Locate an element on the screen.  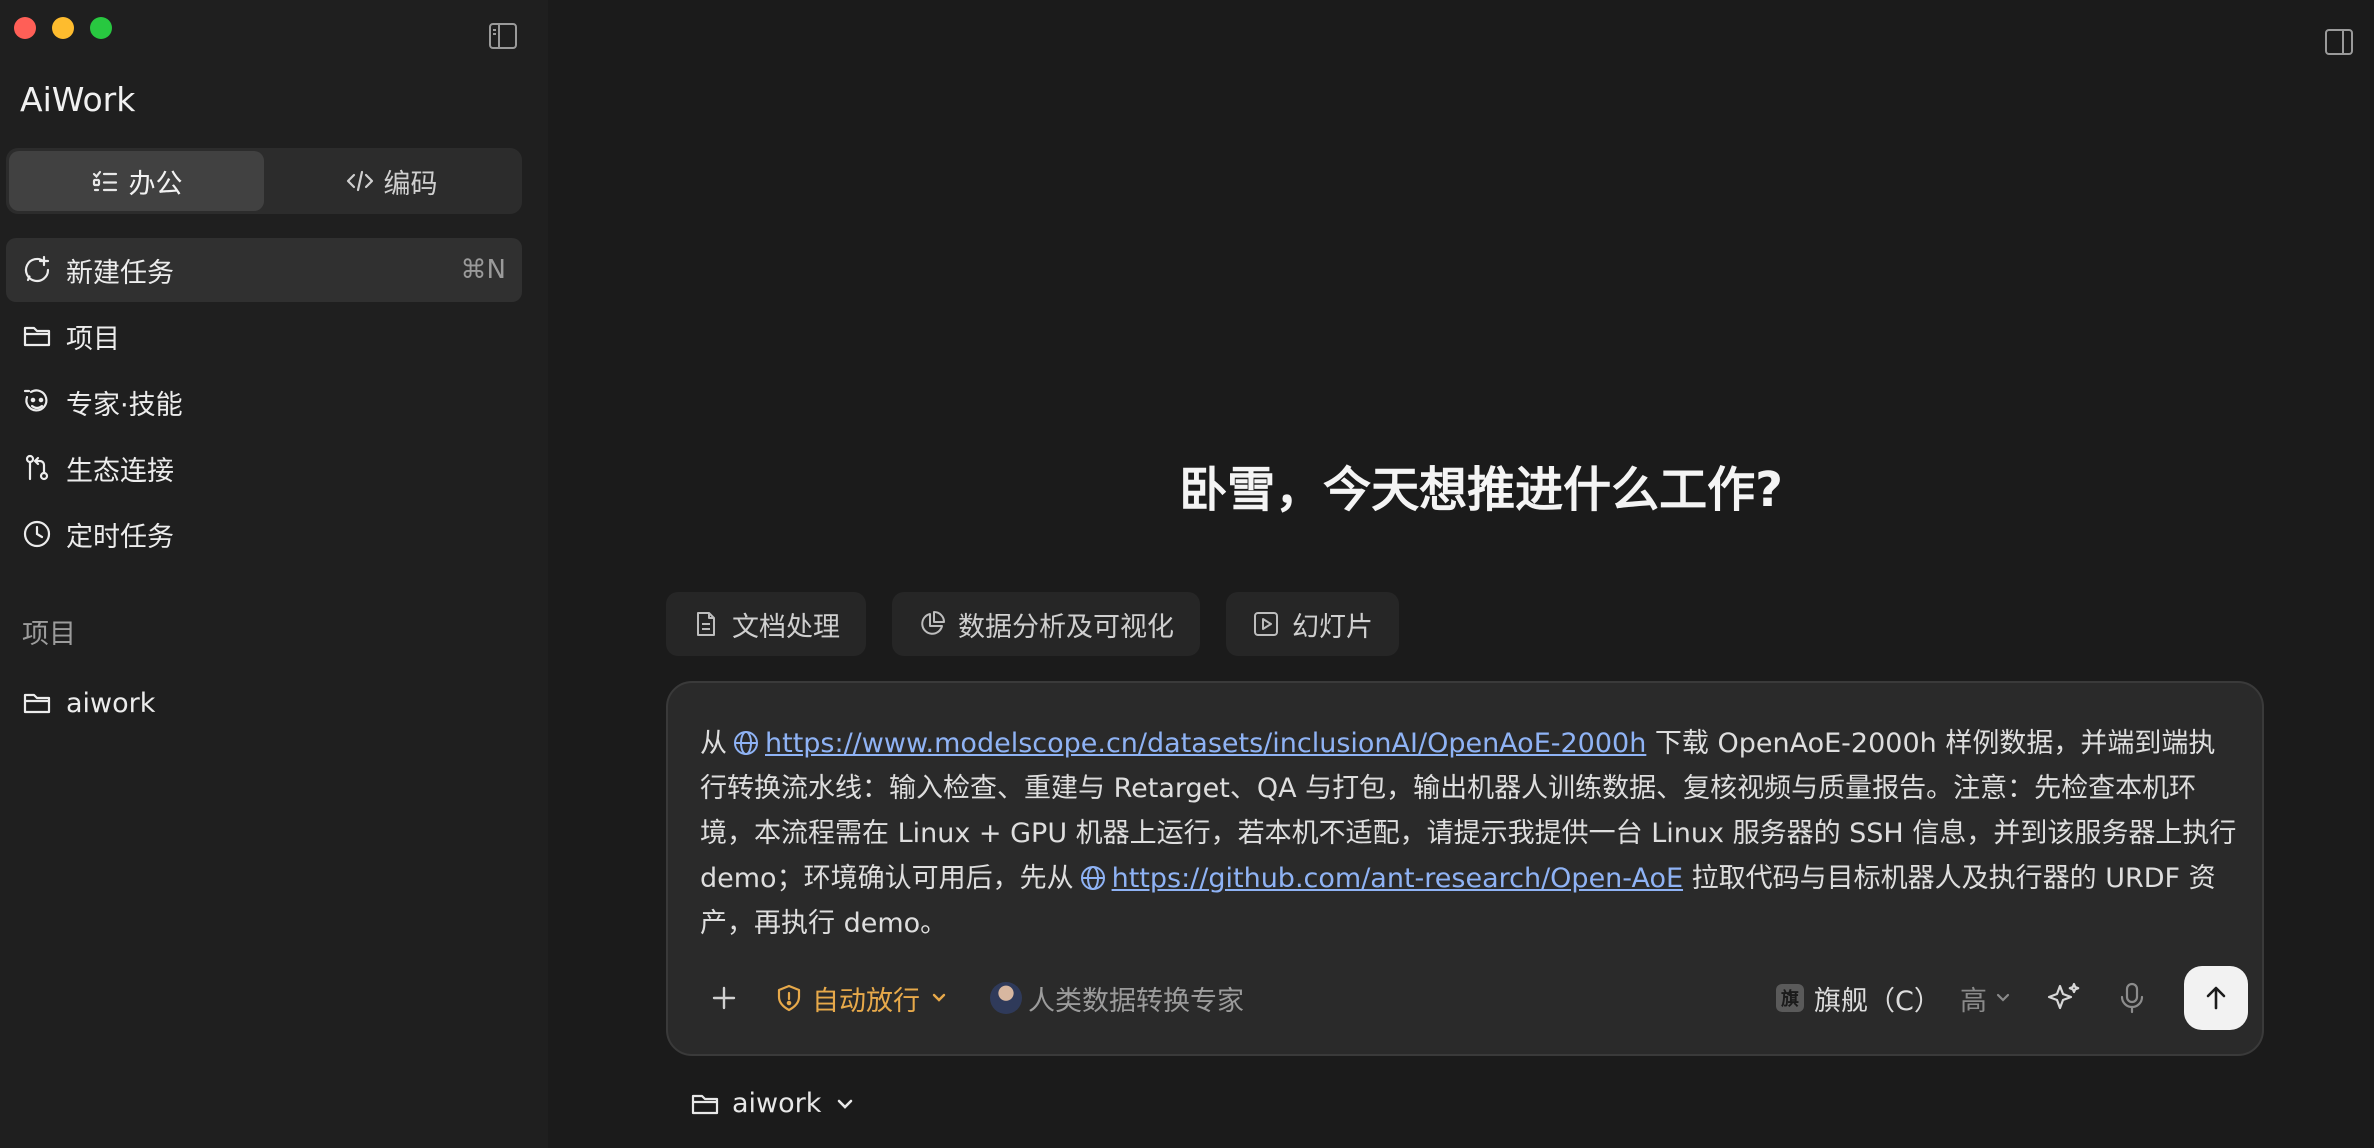
sidebar-nav: 新建任务 ⌘N 项目 专家·技能 生态连接 定时任务 is located at coordinates (264, 403).